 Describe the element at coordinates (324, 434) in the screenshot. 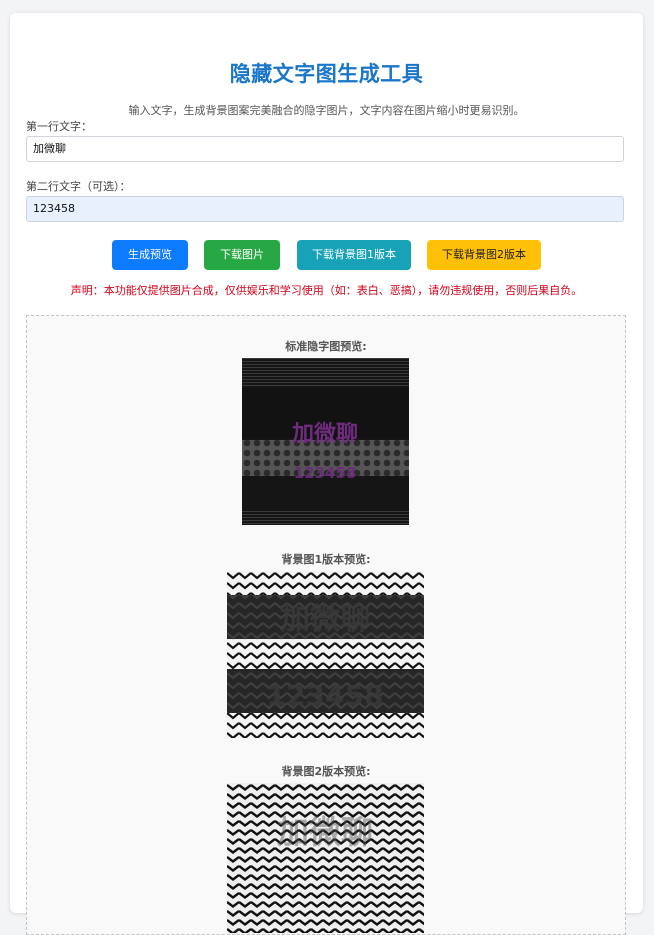

I see `hidden-text-line1: 加微聊` at that location.